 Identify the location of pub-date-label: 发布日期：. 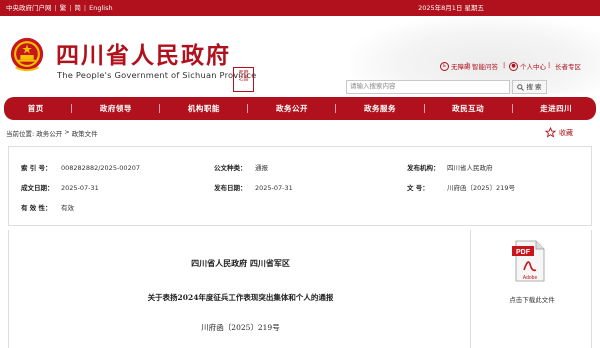
(230, 188).